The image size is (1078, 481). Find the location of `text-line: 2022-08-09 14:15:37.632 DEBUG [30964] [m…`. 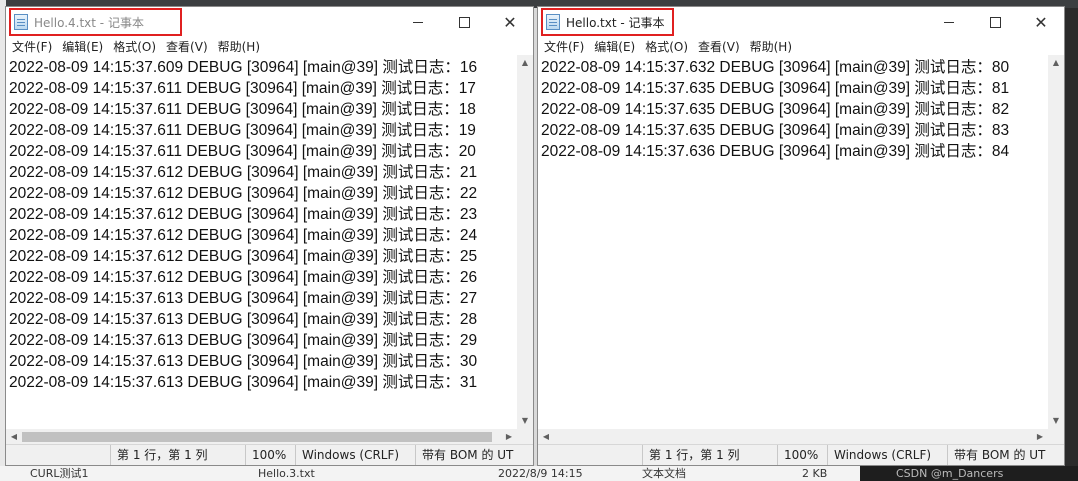

text-line: 2022-08-09 14:15:37.632 DEBUG [30964] [m… is located at coordinates (775, 67).